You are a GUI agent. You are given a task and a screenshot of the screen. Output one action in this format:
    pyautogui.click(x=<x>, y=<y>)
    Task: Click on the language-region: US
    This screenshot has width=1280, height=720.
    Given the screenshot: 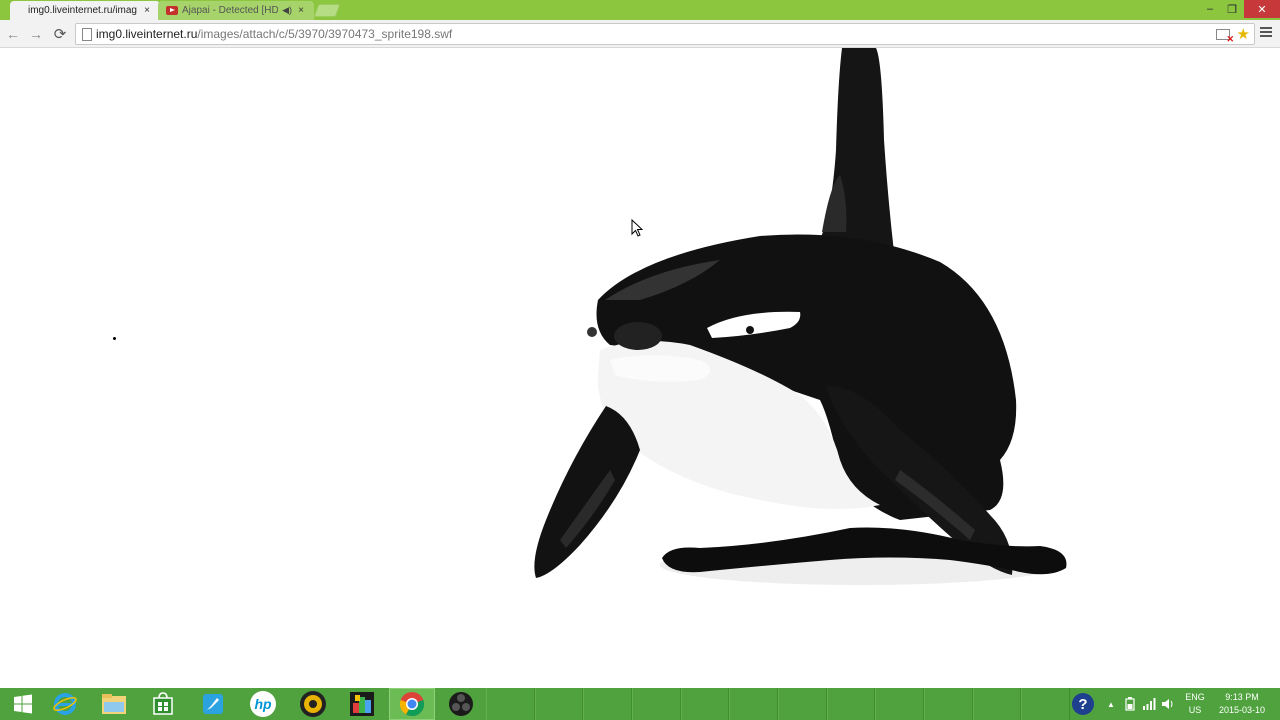 What is the action you would take?
    pyautogui.click(x=1195, y=710)
    